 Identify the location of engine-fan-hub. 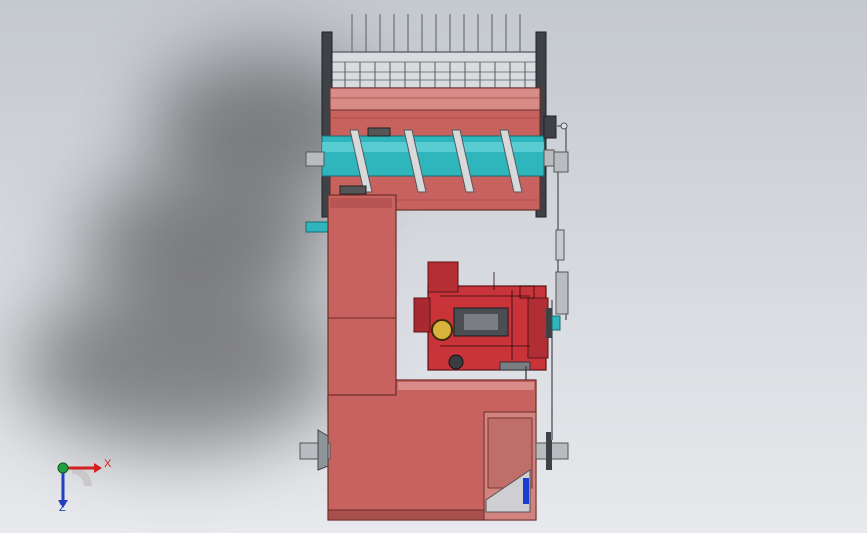
(456, 362).